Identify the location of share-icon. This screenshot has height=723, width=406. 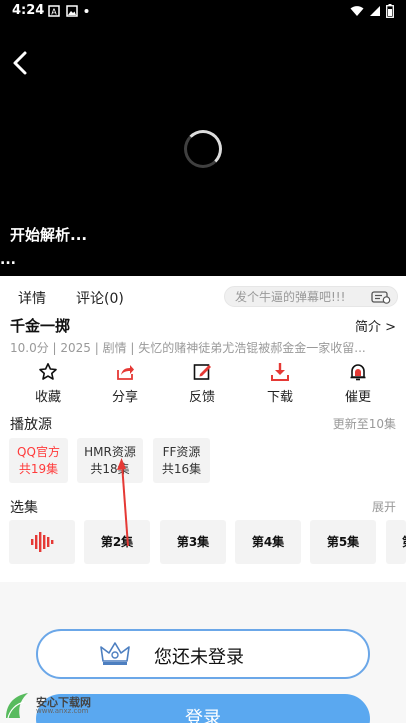
(125, 372).